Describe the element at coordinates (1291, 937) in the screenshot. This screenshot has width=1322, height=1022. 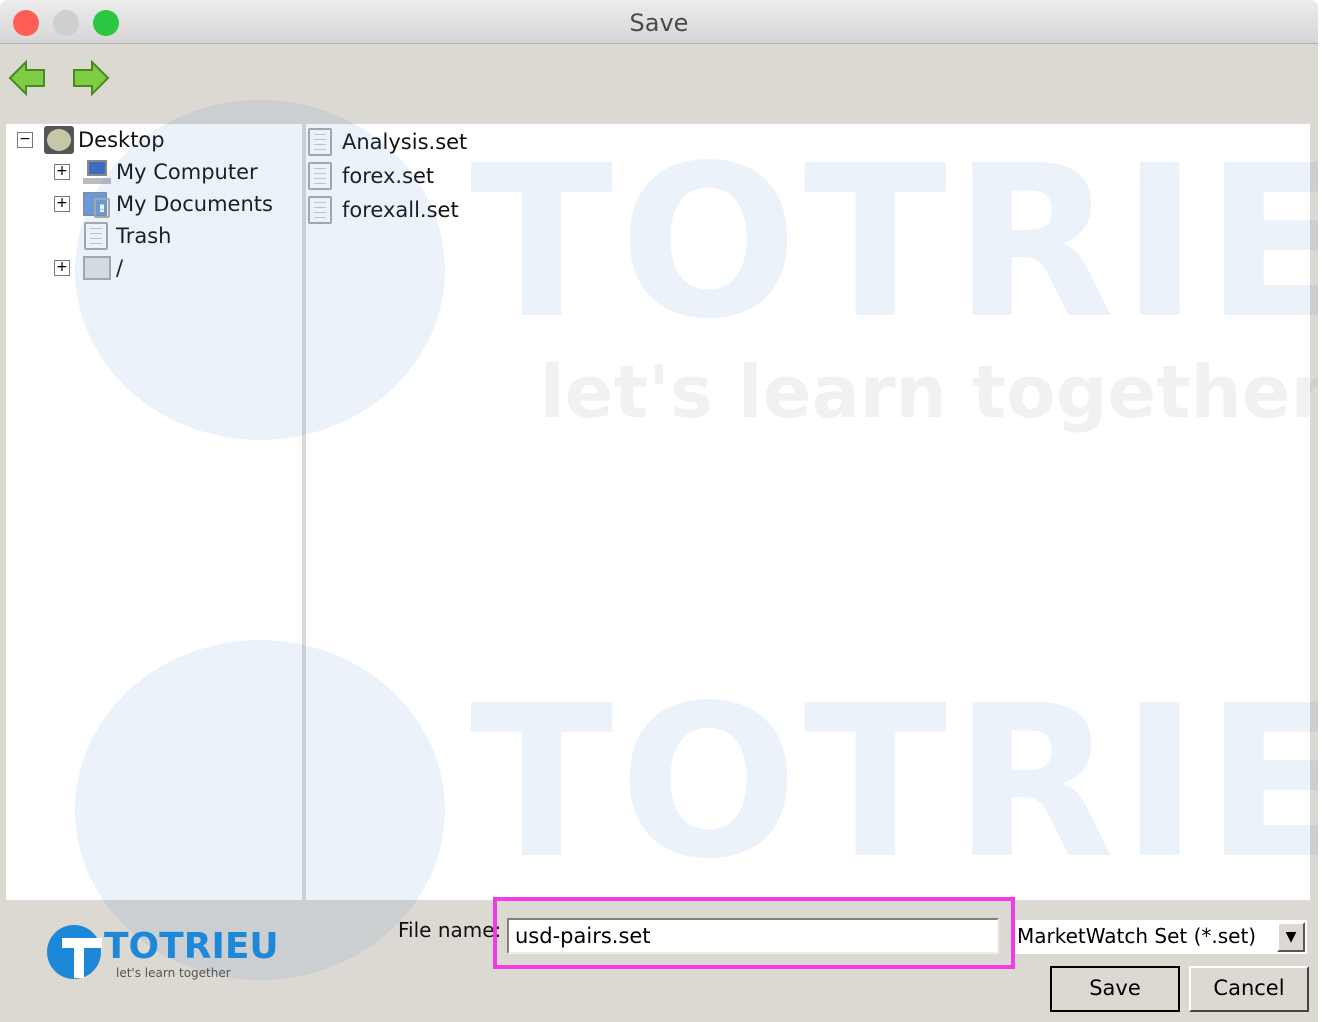
I see `dropdown-arrow-icon: ▼` at that location.